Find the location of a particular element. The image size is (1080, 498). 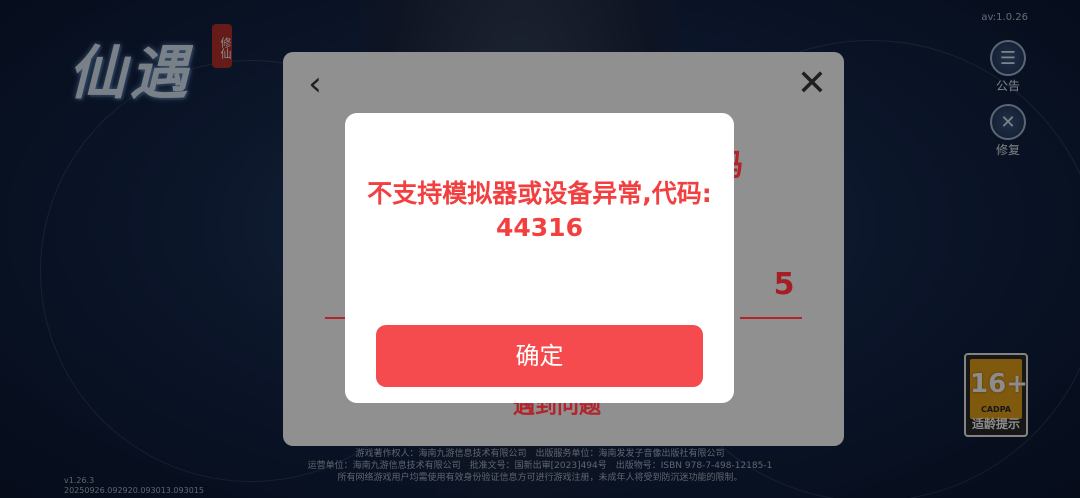

chevron-left-icon: ‹ is located at coordinates (315, 84).